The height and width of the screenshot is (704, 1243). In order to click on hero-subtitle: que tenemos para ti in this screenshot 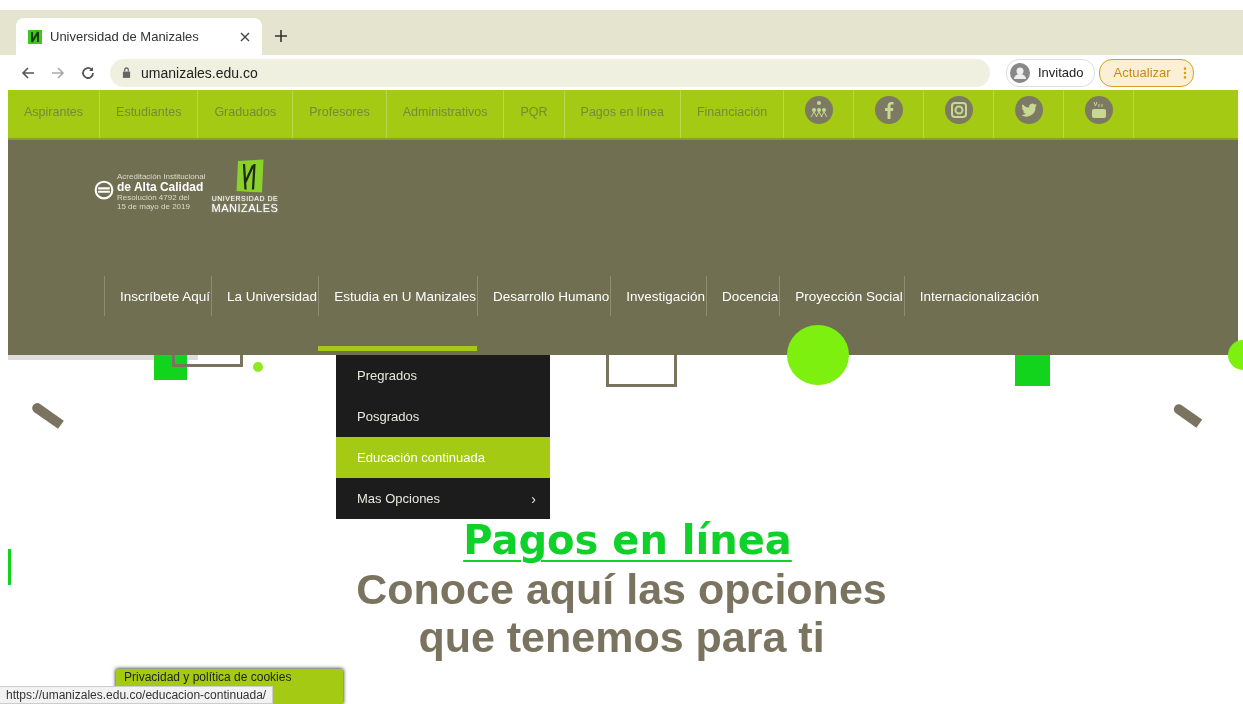, I will do `click(621, 637)`.